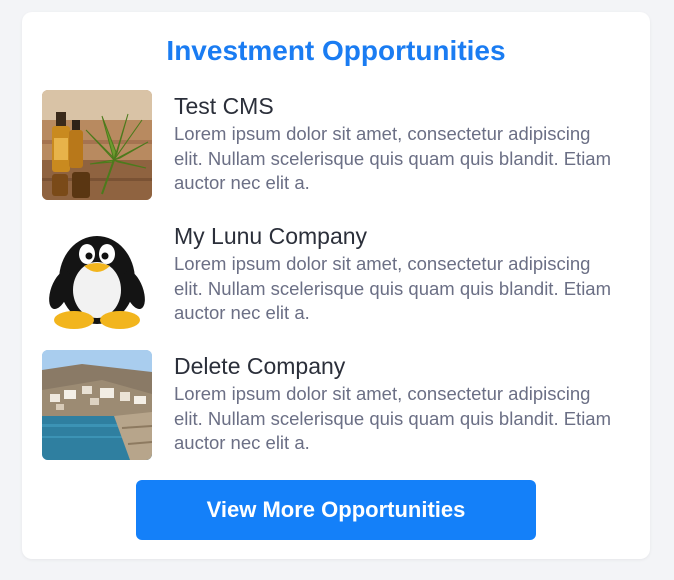 This screenshot has width=674, height=580. I want to click on cannabis-oil-image, so click(97, 145).